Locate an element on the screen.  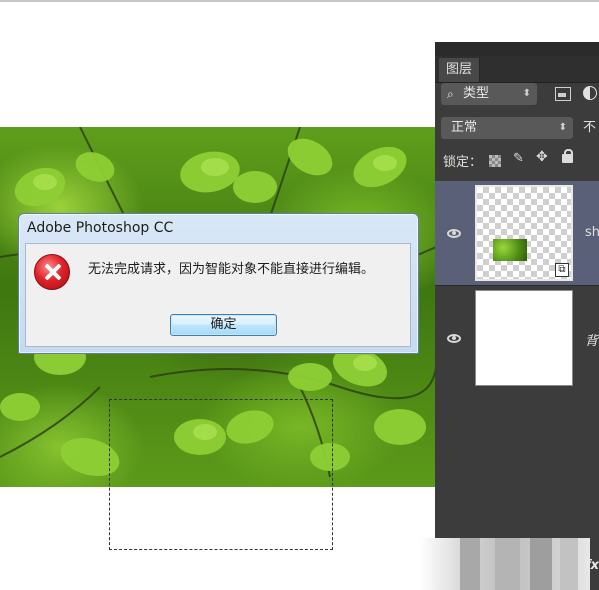
top-border is located at coordinates (299, 1).